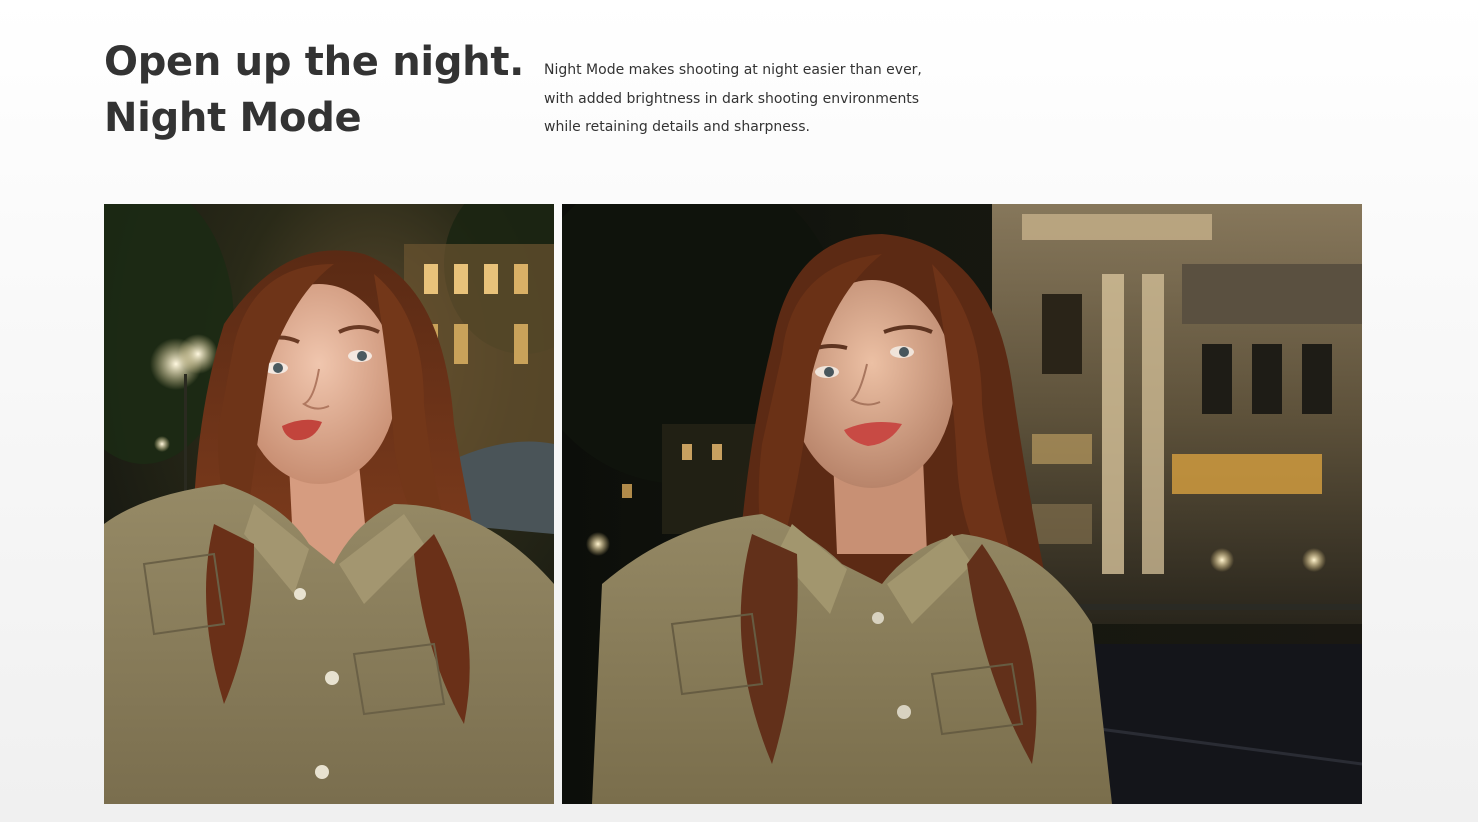  I want to click on section-headline: Open up the night. Night Mode, so click(314, 90).